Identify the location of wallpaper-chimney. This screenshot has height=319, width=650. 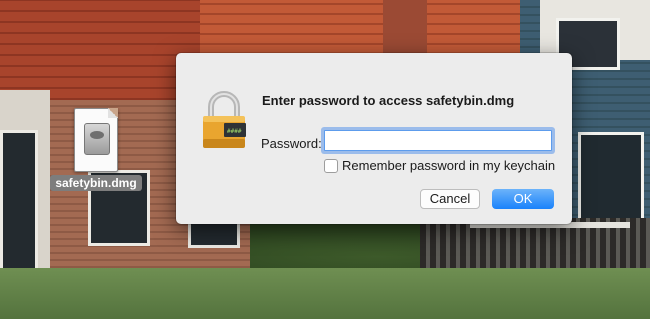
(405, 30).